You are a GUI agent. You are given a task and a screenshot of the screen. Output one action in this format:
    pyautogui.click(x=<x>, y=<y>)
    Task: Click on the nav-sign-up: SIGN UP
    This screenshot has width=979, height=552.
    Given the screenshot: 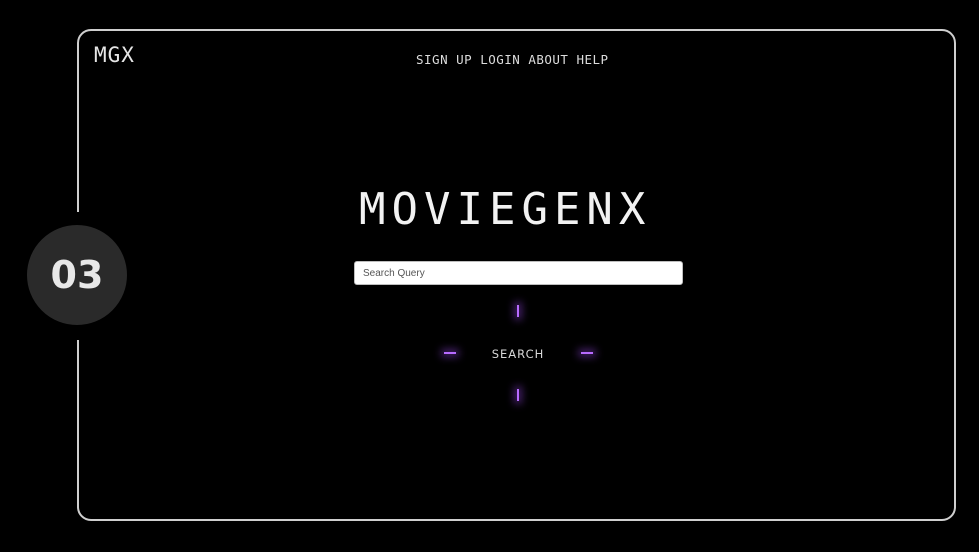 What is the action you would take?
    pyautogui.click(x=444, y=59)
    